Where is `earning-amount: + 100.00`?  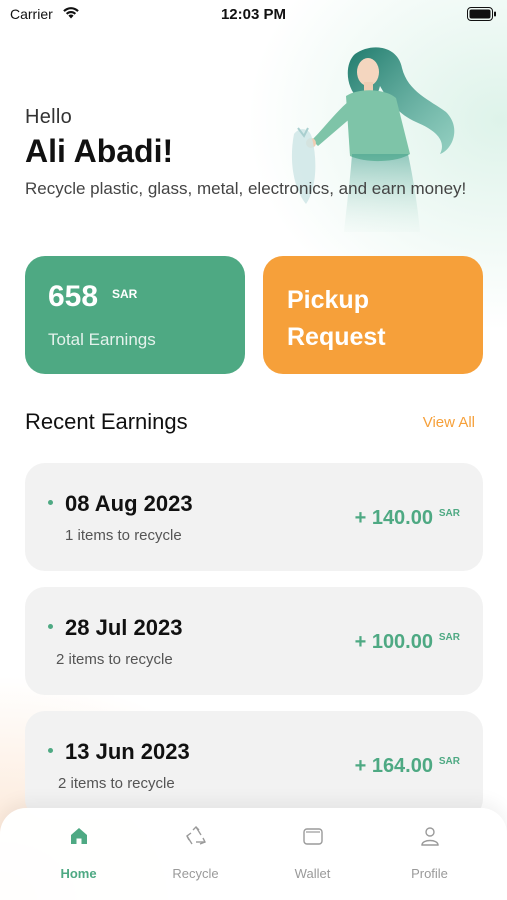 earning-amount: + 100.00 is located at coordinates (393, 642).